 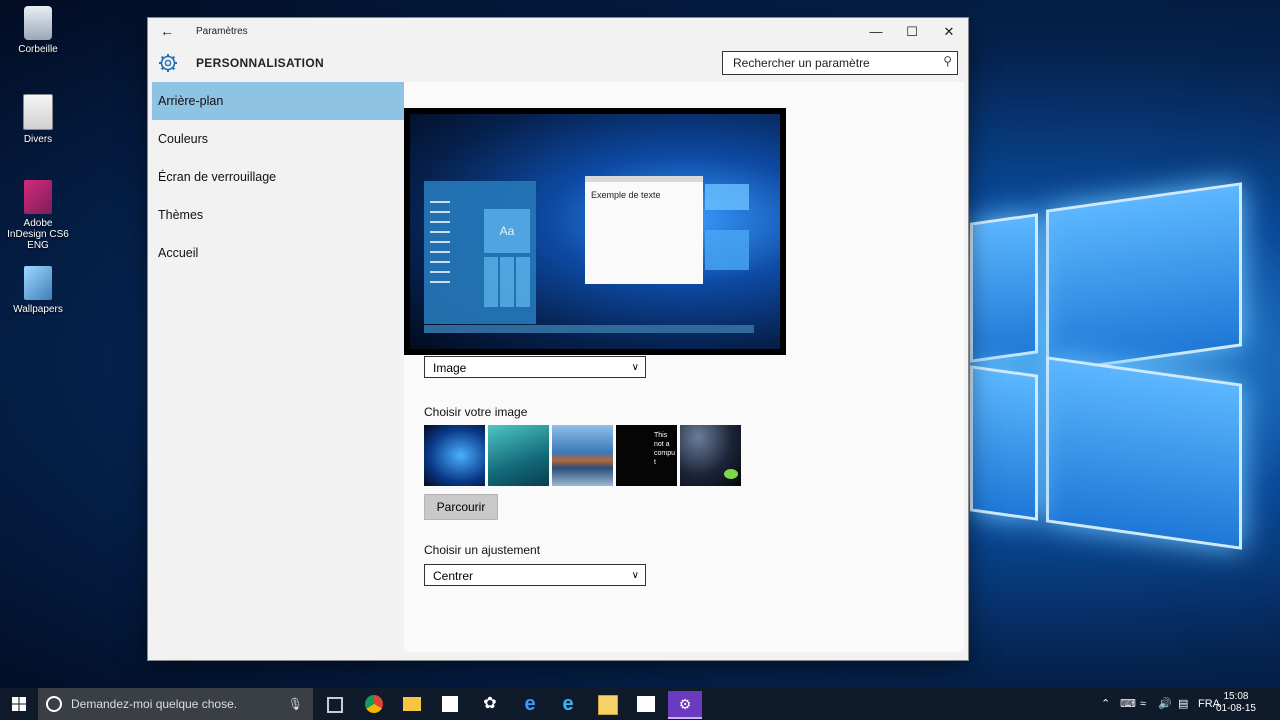 I want to click on sidebar-item-background: Arrière-plan, so click(x=278, y=101).